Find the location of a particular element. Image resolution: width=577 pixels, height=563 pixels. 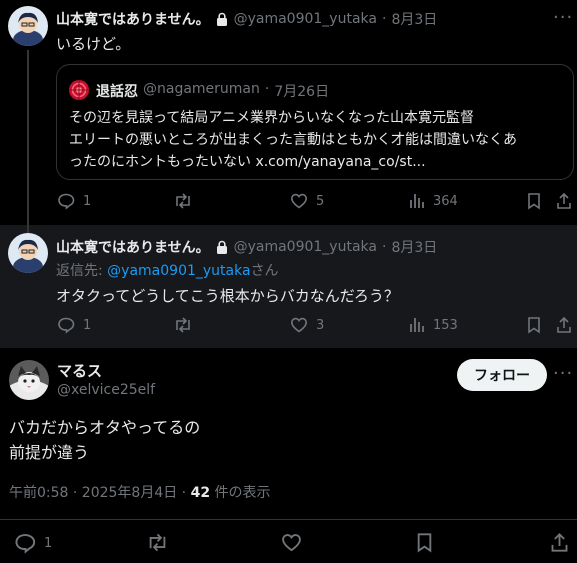

views-button: 364 is located at coordinates (433, 201).